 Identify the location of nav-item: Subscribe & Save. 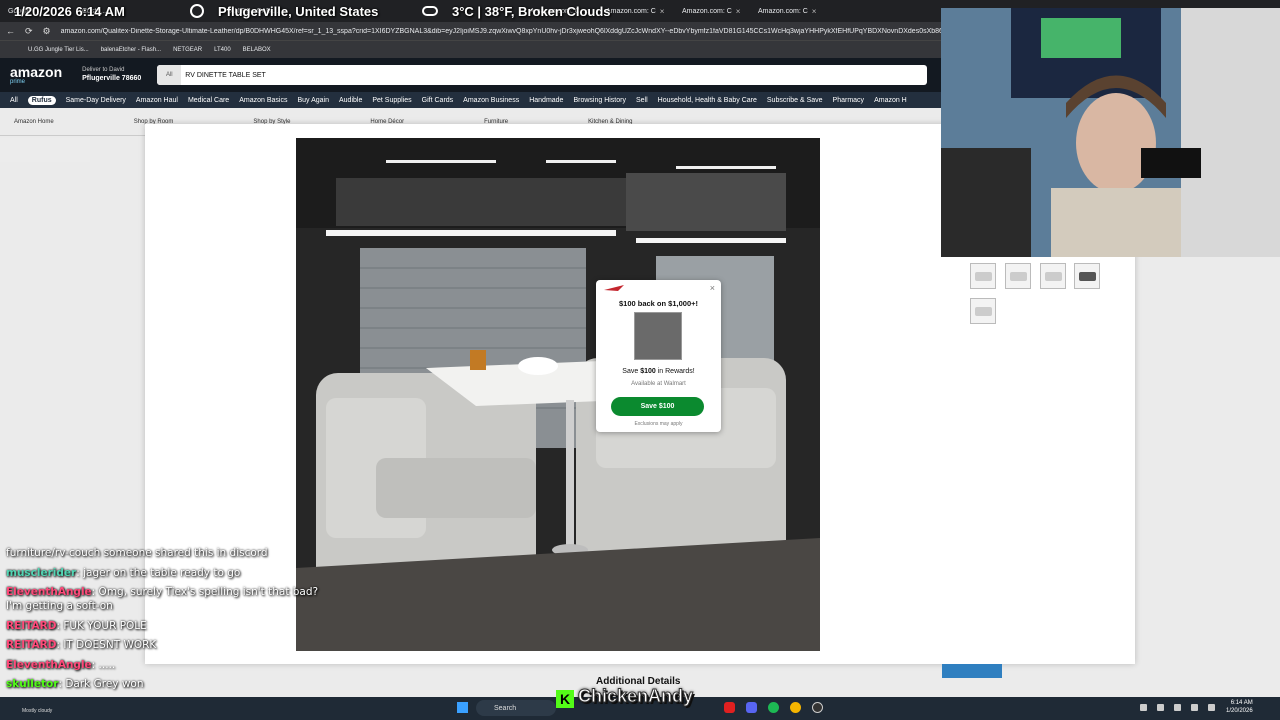
(795, 100).